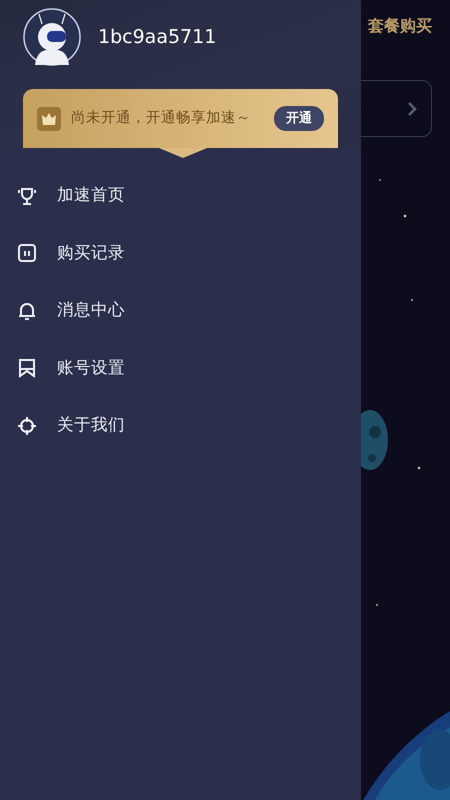  Describe the element at coordinates (180, 368) in the screenshot. I see `menu-item: 账号设置` at that location.